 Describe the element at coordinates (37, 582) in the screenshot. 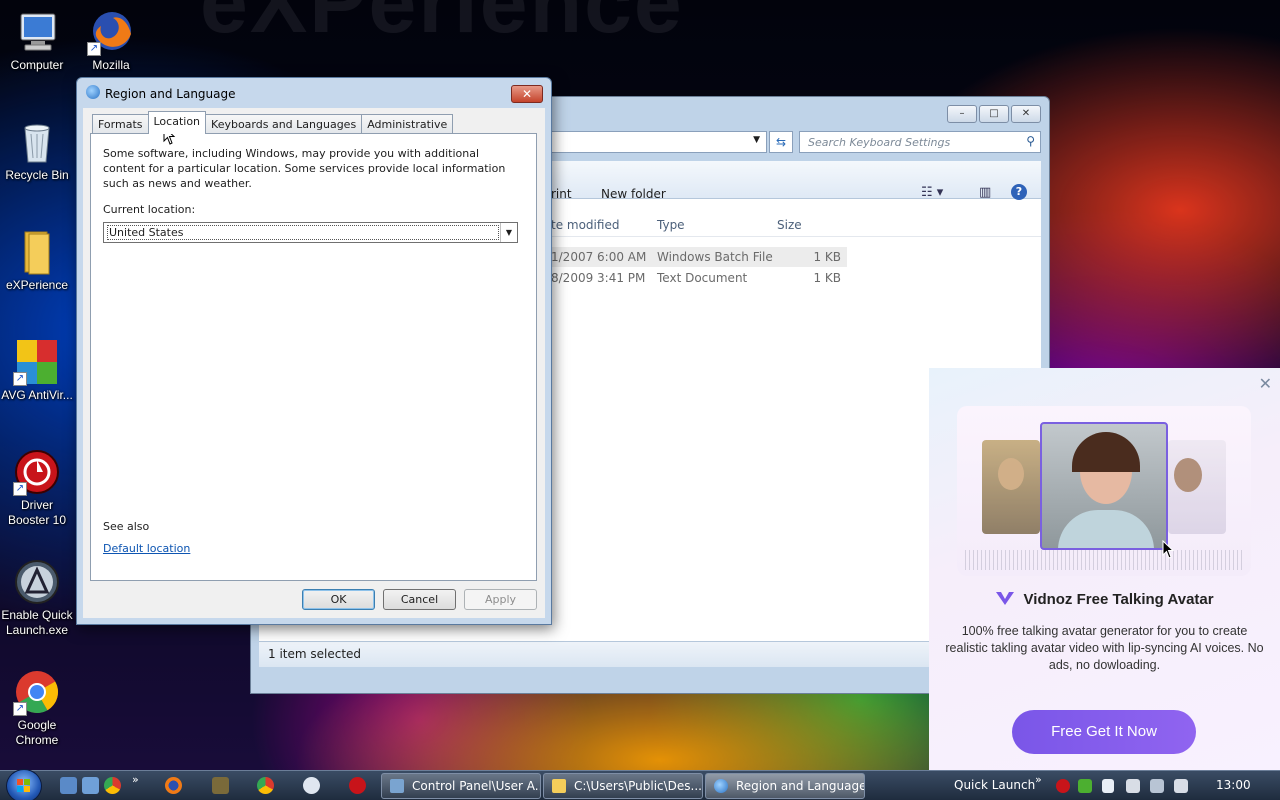

I see `quick-launch-app-icon` at that location.